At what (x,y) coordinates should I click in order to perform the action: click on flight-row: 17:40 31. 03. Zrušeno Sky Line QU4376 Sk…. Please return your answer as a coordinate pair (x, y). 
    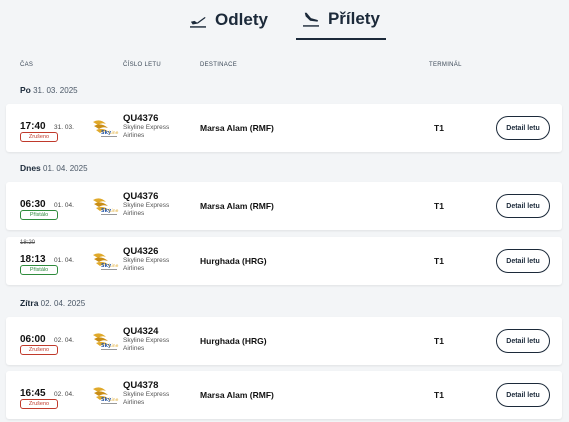
    Looking at the image, I should click on (284, 128).